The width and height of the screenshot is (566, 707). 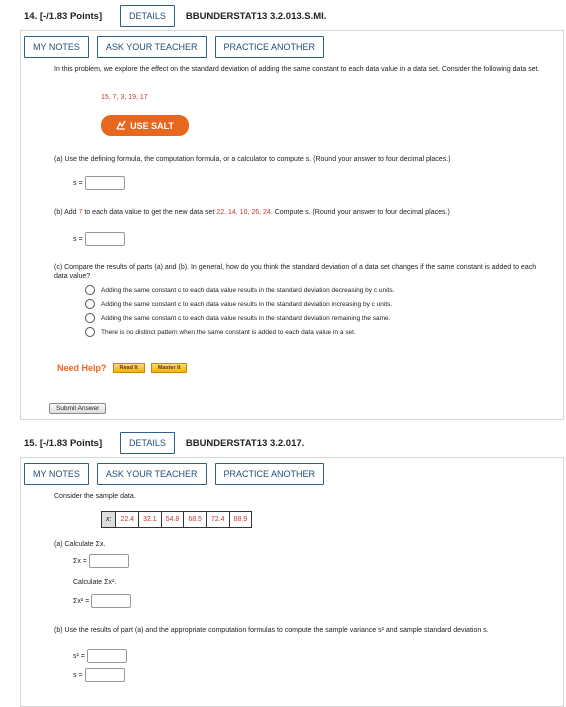 I want to click on use-salt-button: USE SALT, so click(x=145, y=125).